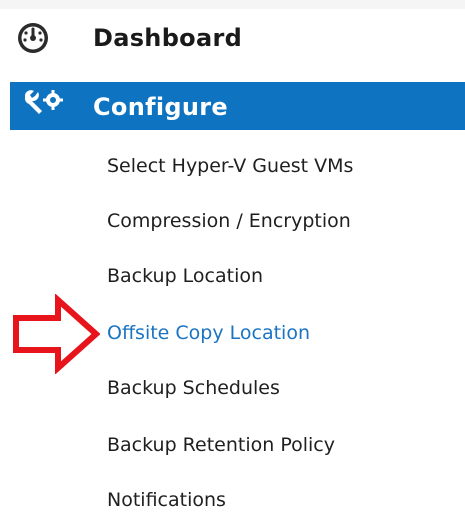  I want to click on gauge-icon, so click(33, 38).